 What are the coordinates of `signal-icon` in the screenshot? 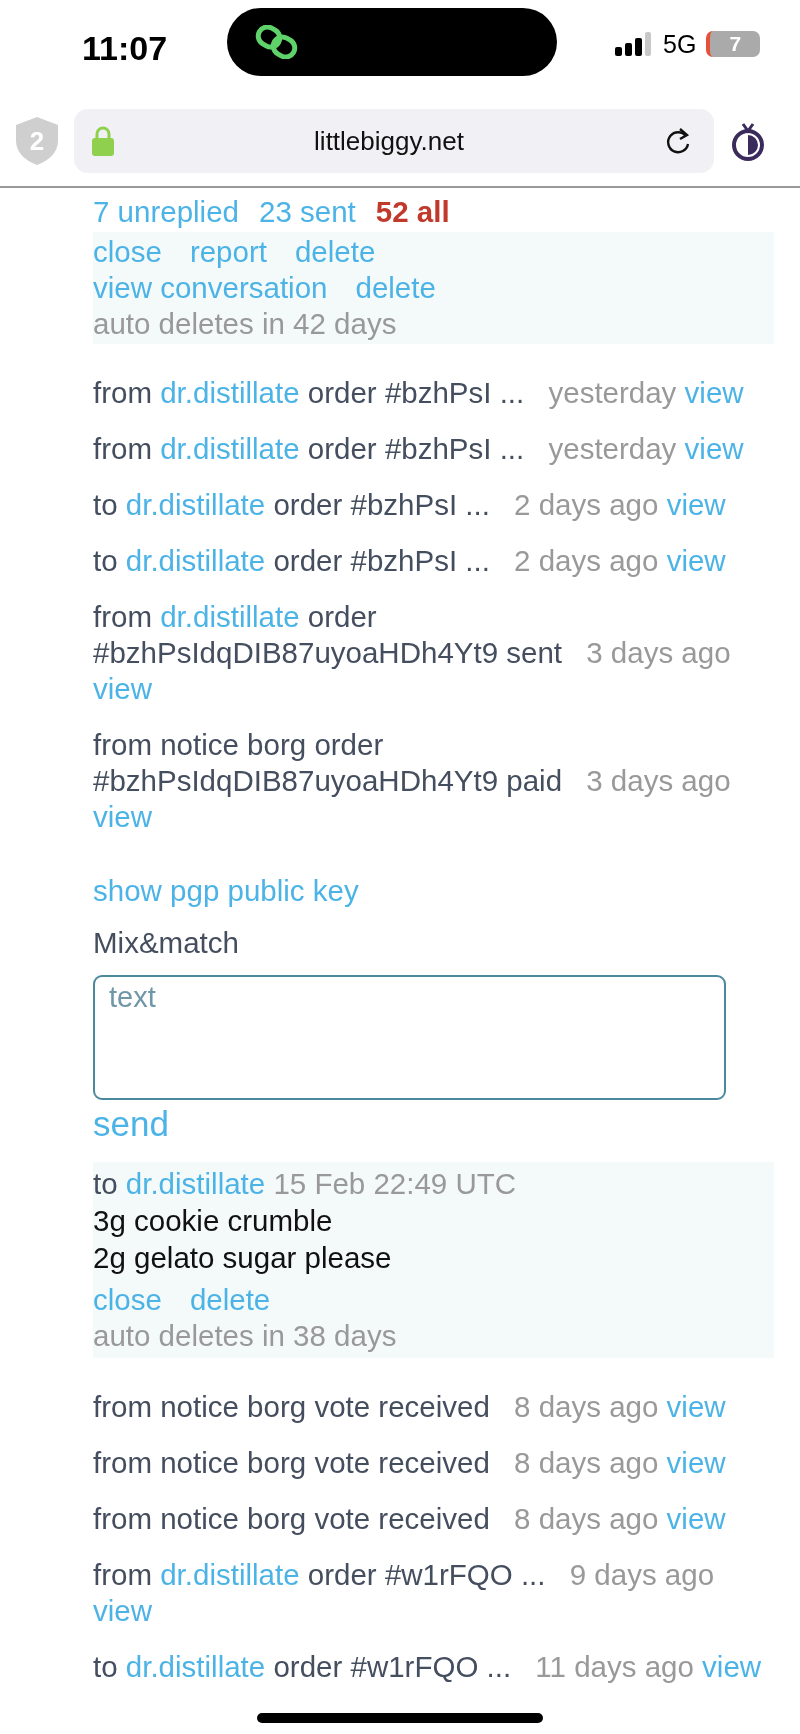 It's located at (634, 44).